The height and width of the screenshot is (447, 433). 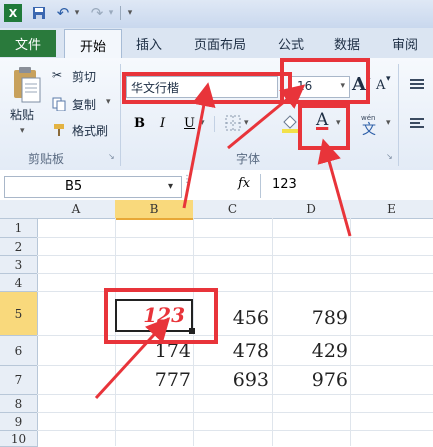 What do you see at coordinates (266, 117) in the screenshot?
I see `arrow-to-font-size` at bounding box center [266, 117].